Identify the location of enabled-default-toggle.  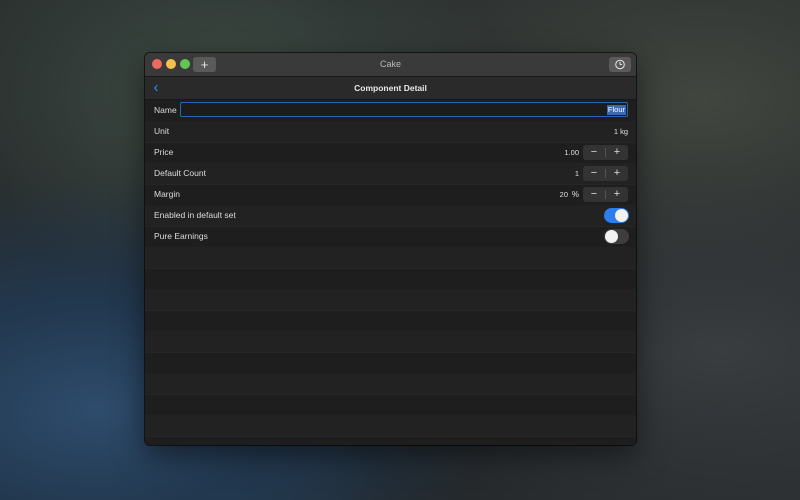
(616, 215).